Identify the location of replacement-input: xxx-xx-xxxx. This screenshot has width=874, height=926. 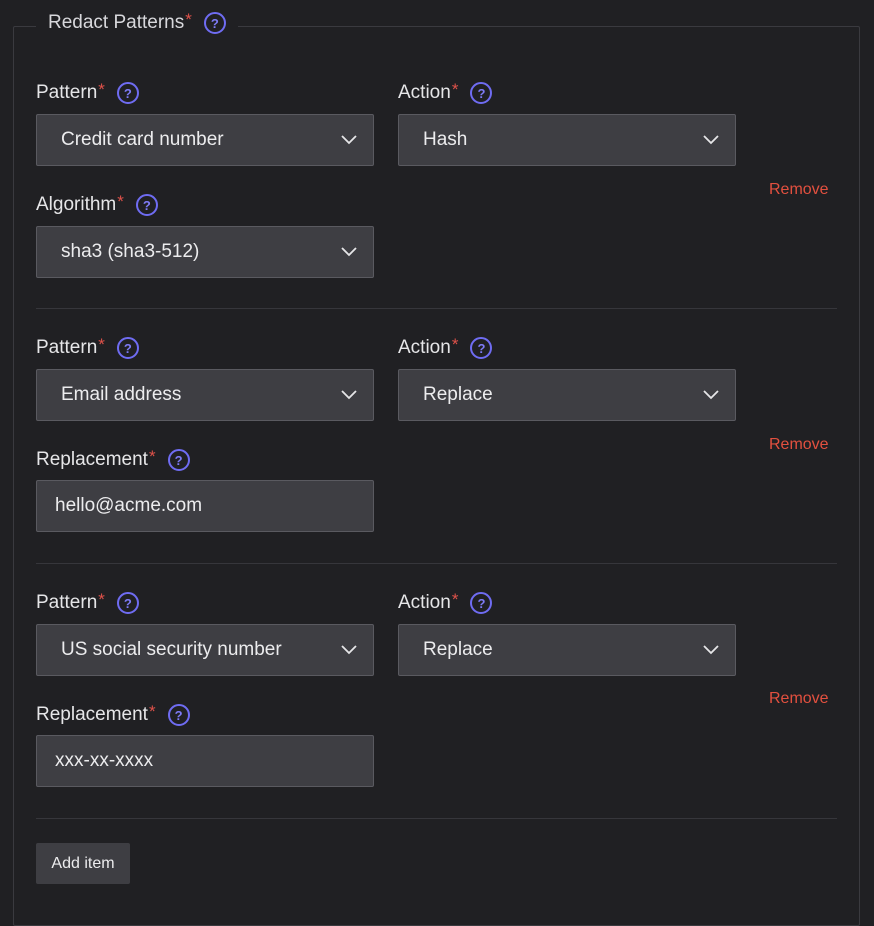
(205, 761).